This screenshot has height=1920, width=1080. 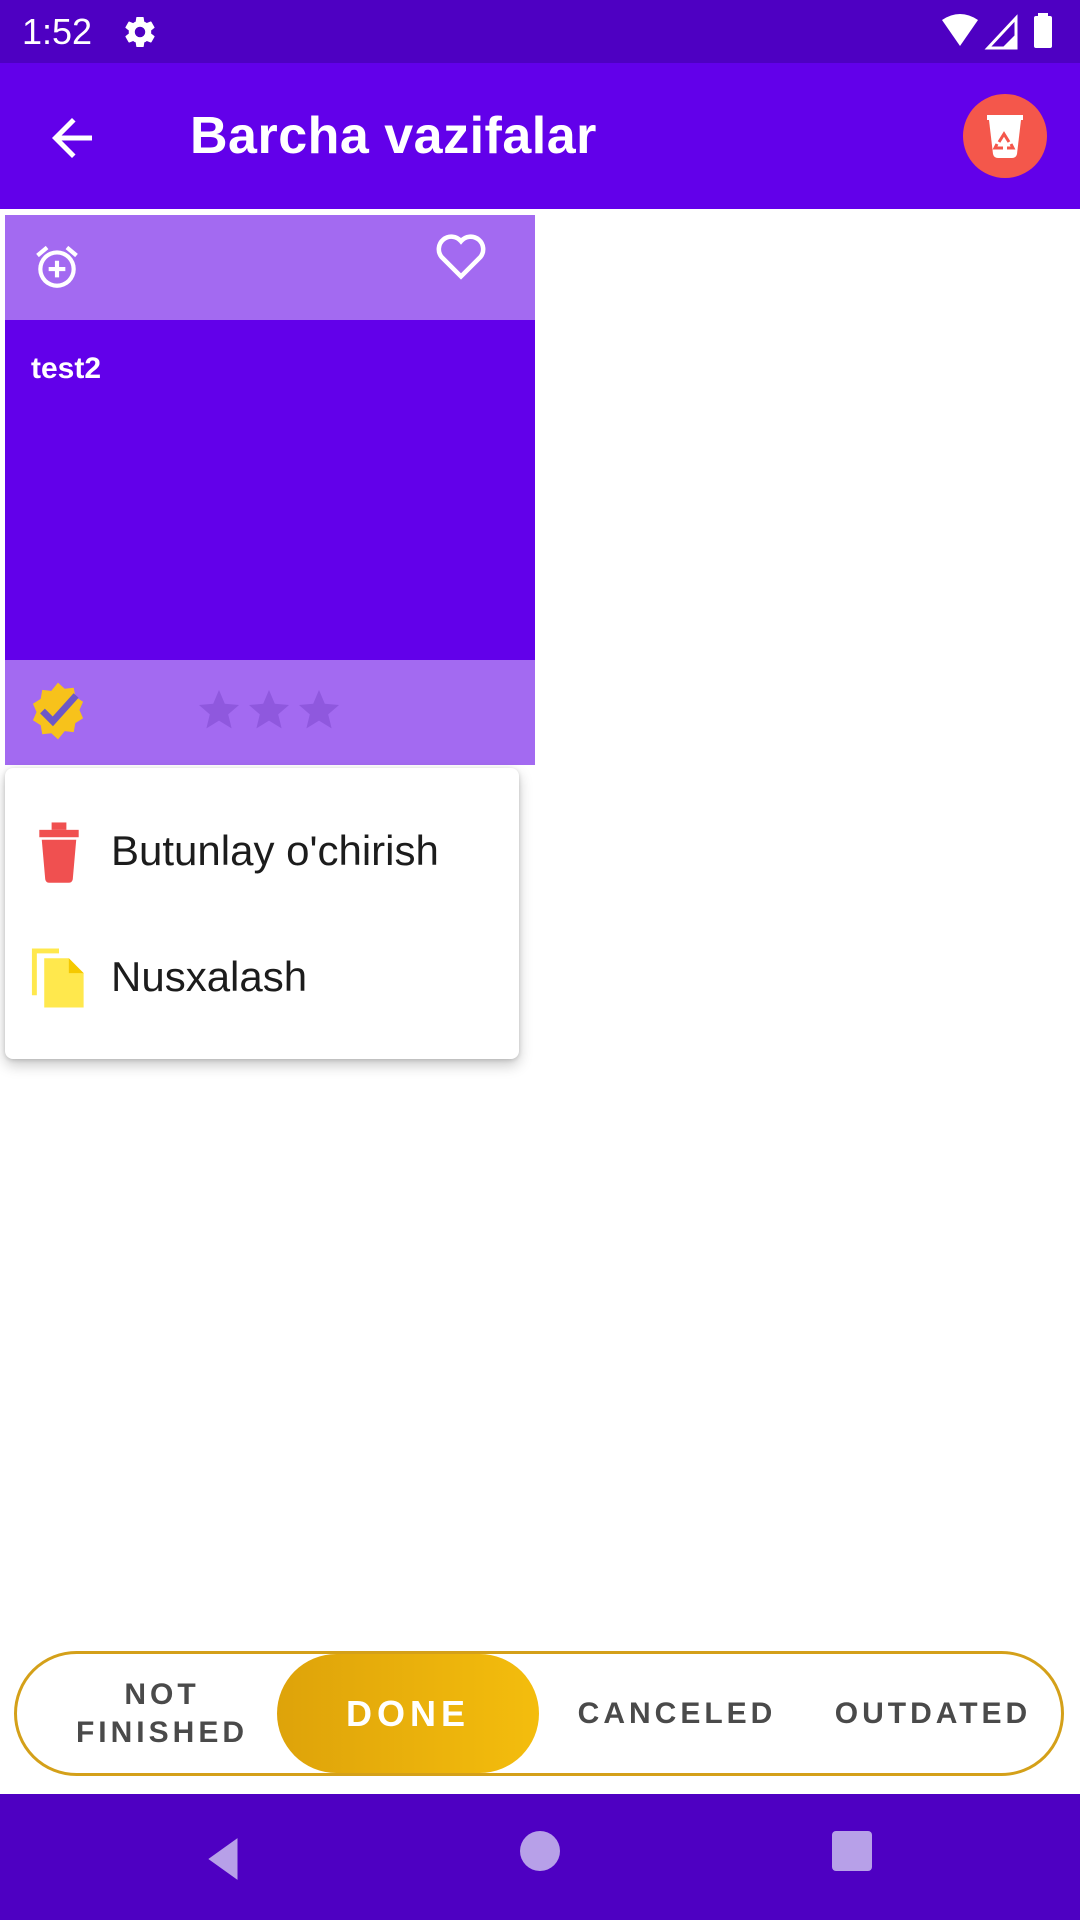 I want to click on status-bar: 1:52, so click(x=540, y=31).